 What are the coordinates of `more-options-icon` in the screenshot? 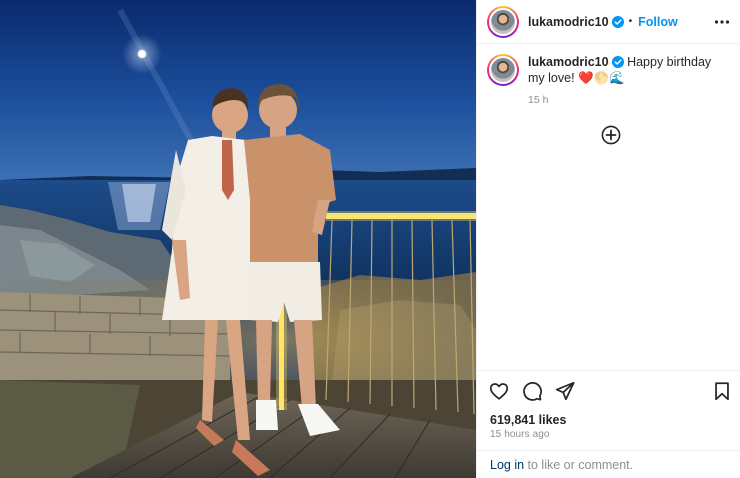 It's located at (722, 22).